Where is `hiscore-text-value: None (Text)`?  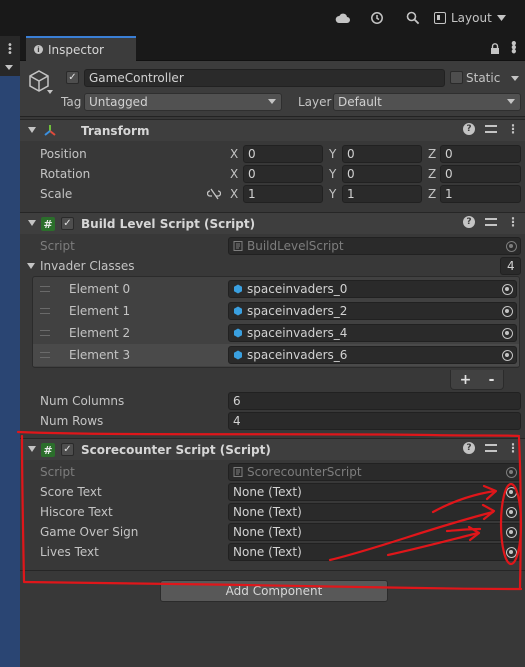 hiscore-text-value: None (Text) is located at coordinates (267, 512).